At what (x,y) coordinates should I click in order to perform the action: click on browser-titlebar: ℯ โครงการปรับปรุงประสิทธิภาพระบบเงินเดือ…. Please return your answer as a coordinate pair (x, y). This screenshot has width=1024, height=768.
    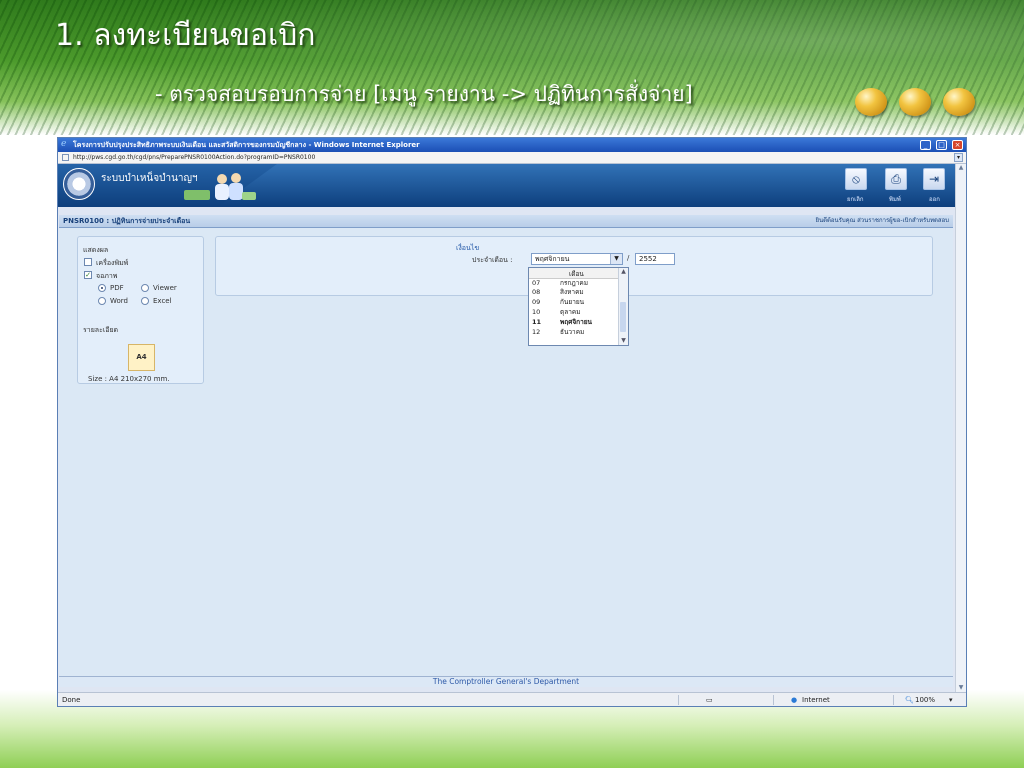
    Looking at the image, I should click on (512, 145).